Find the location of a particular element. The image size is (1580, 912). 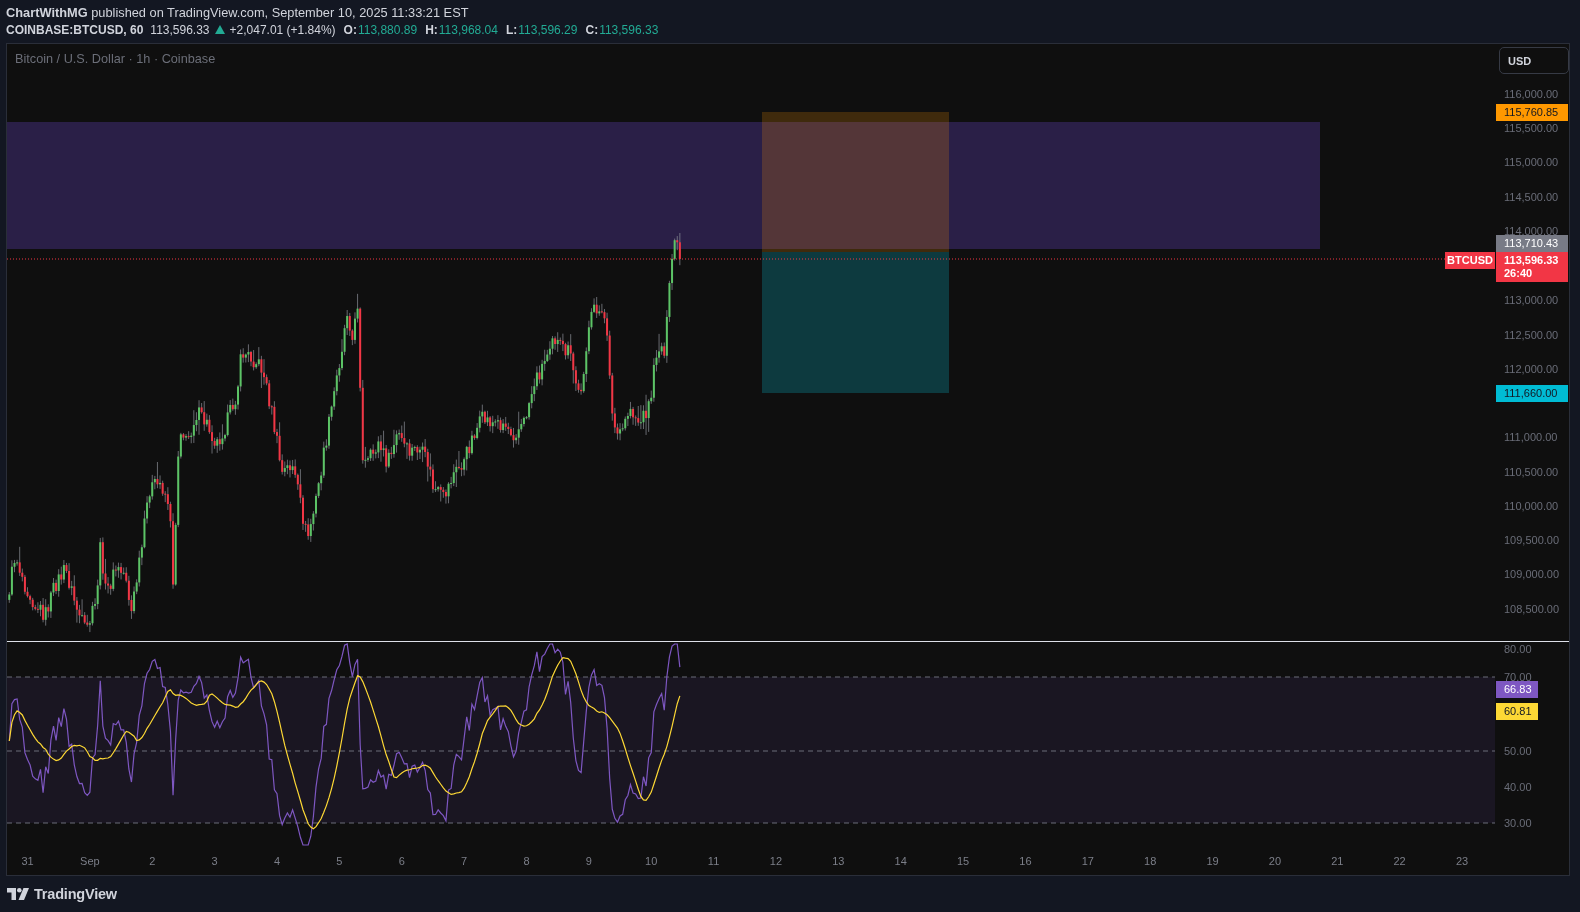

price-scale-label: 113,000.00 is located at coordinates (1531, 300).